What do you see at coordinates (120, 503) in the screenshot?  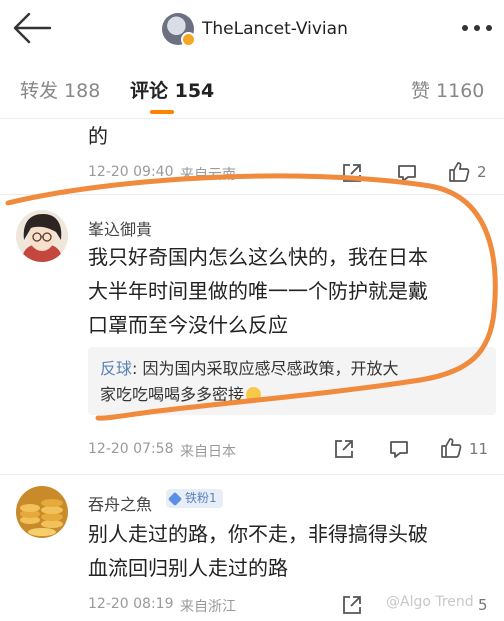 I see `comment-username: 吞舟之魚` at bounding box center [120, 503].